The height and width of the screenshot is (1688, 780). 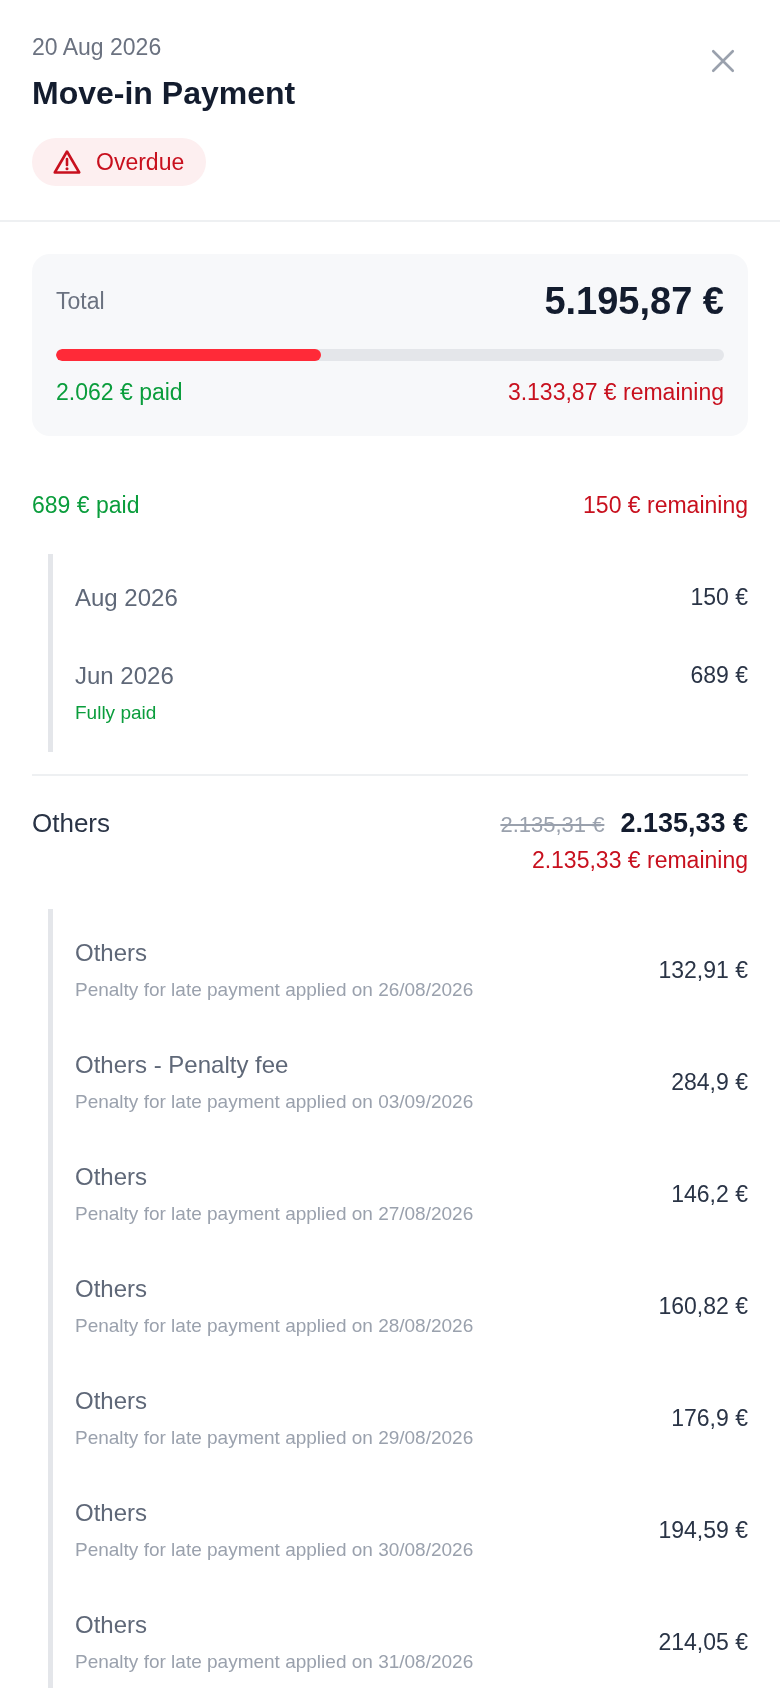 What do you see at coordinates (124, 676) in the screenshot?
I see `entry-label: Jun 2026` at bounding box center [124, 676].